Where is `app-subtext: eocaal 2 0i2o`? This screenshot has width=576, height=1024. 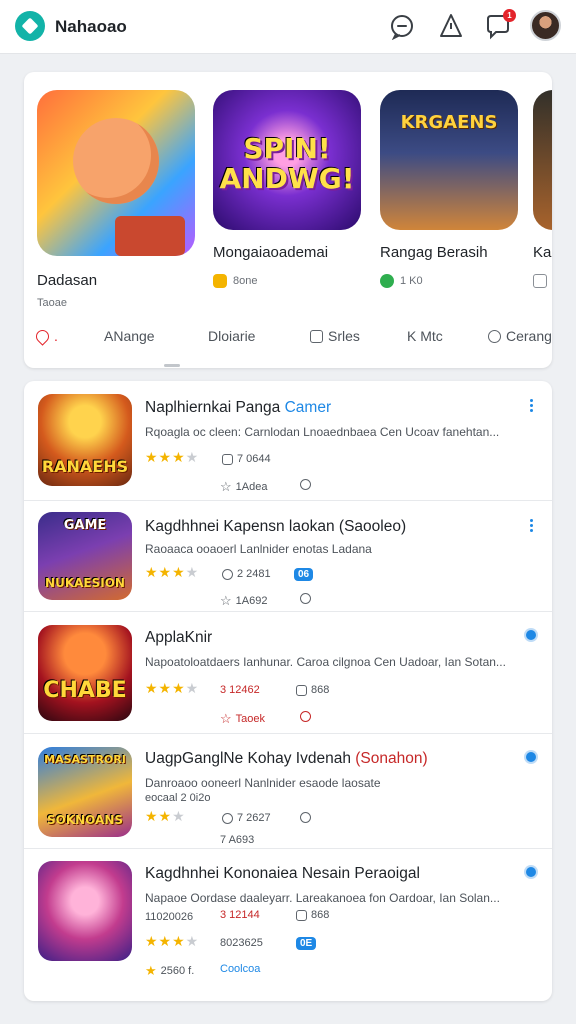 app-subtext: eocaal 2 0i2o is located at coordinates (178, 798).